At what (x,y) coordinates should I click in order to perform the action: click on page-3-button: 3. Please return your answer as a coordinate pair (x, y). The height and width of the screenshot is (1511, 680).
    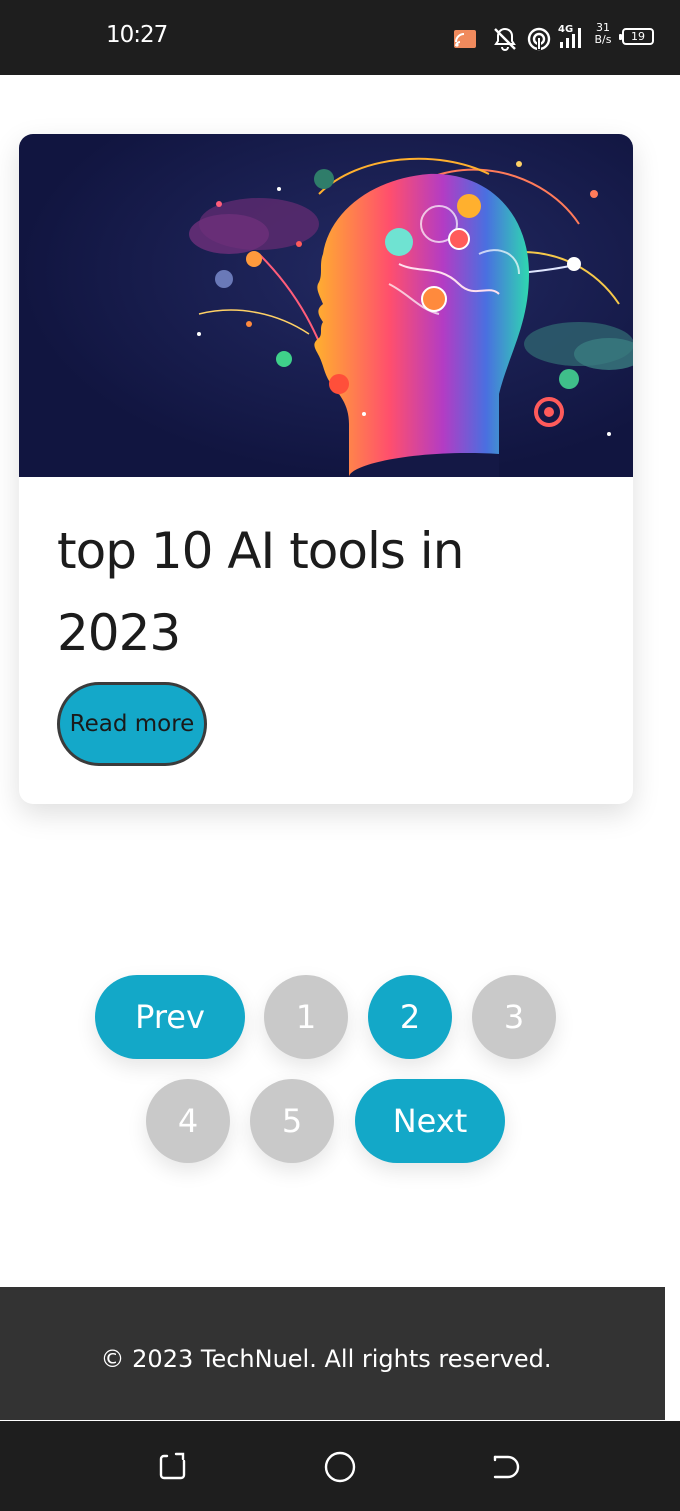
    Looking at the image, I should click on (514, 1017).